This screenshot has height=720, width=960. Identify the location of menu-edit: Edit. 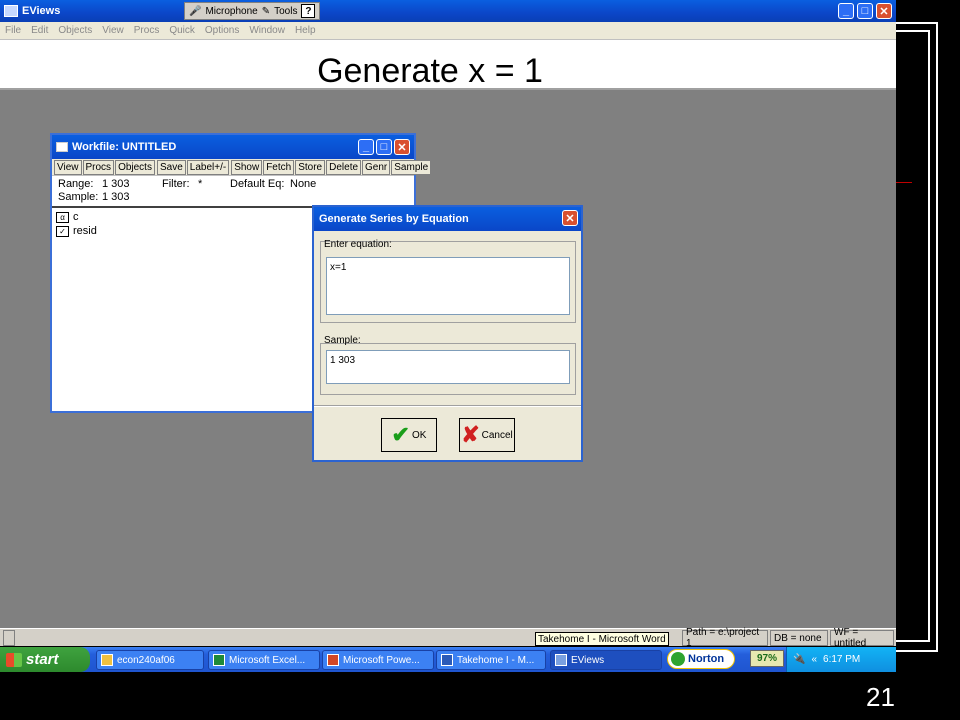
(39, 30).